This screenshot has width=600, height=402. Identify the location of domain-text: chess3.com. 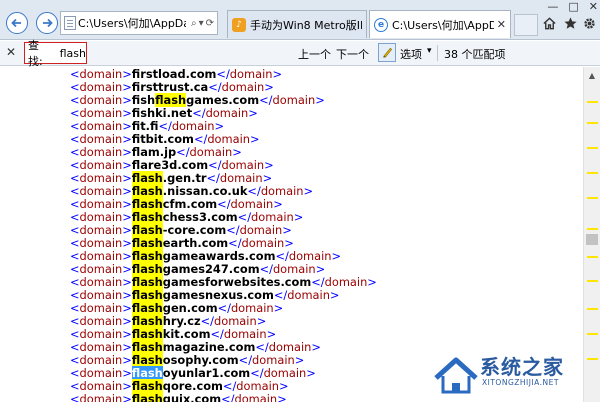
(200, 217).